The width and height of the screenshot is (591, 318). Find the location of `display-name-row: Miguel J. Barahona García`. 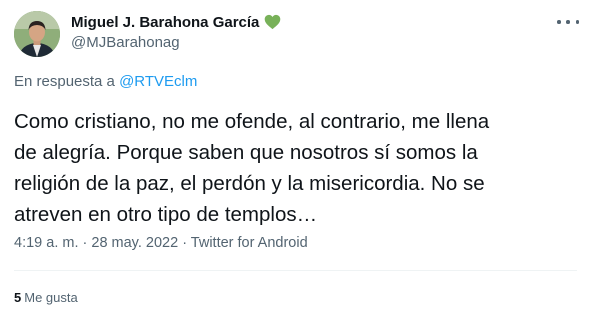

display-name-row: Miguel J. Barahona García is located at coordinates (176, 22).